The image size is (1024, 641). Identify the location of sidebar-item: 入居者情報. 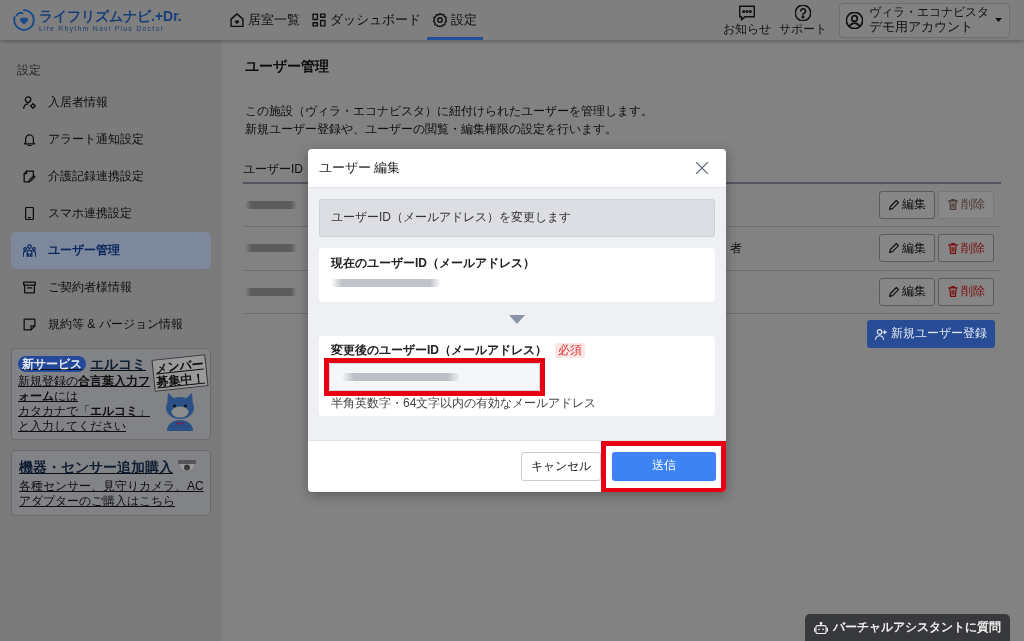
(111, 102).